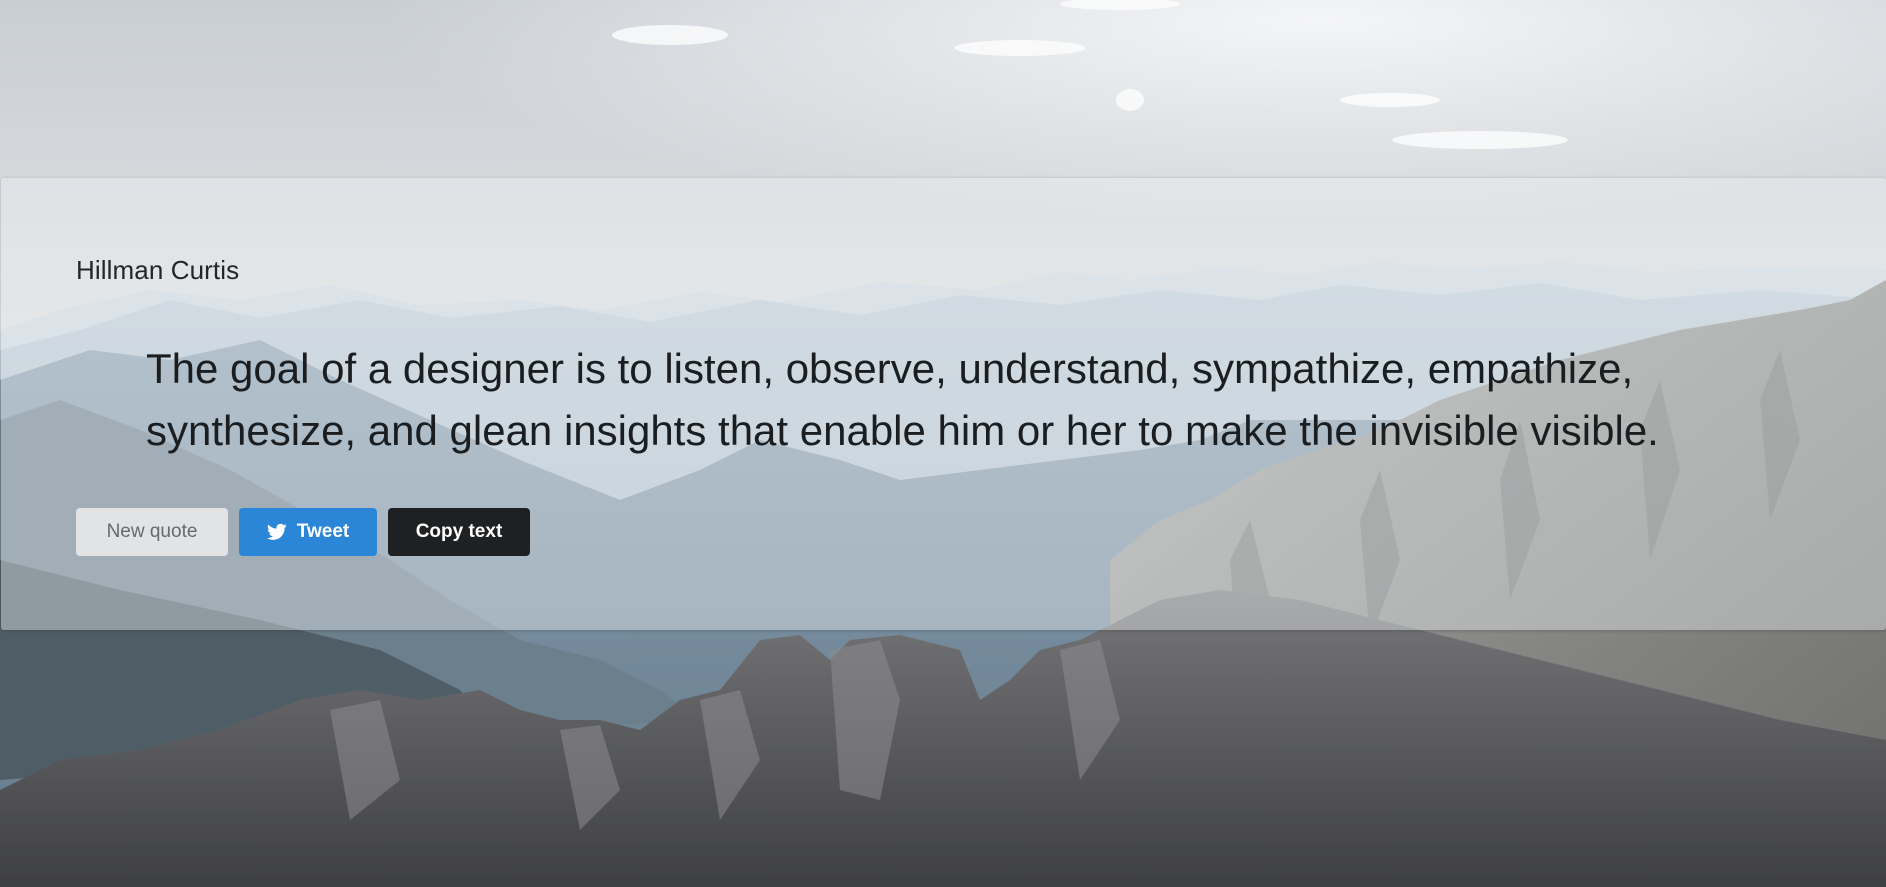 The width and height of the screenshot is (1886, 887). What do you see at coordinates (459, 532) in the screenshot?
I see `copy-text-button: Copy text` at bounding box center [459, 532].